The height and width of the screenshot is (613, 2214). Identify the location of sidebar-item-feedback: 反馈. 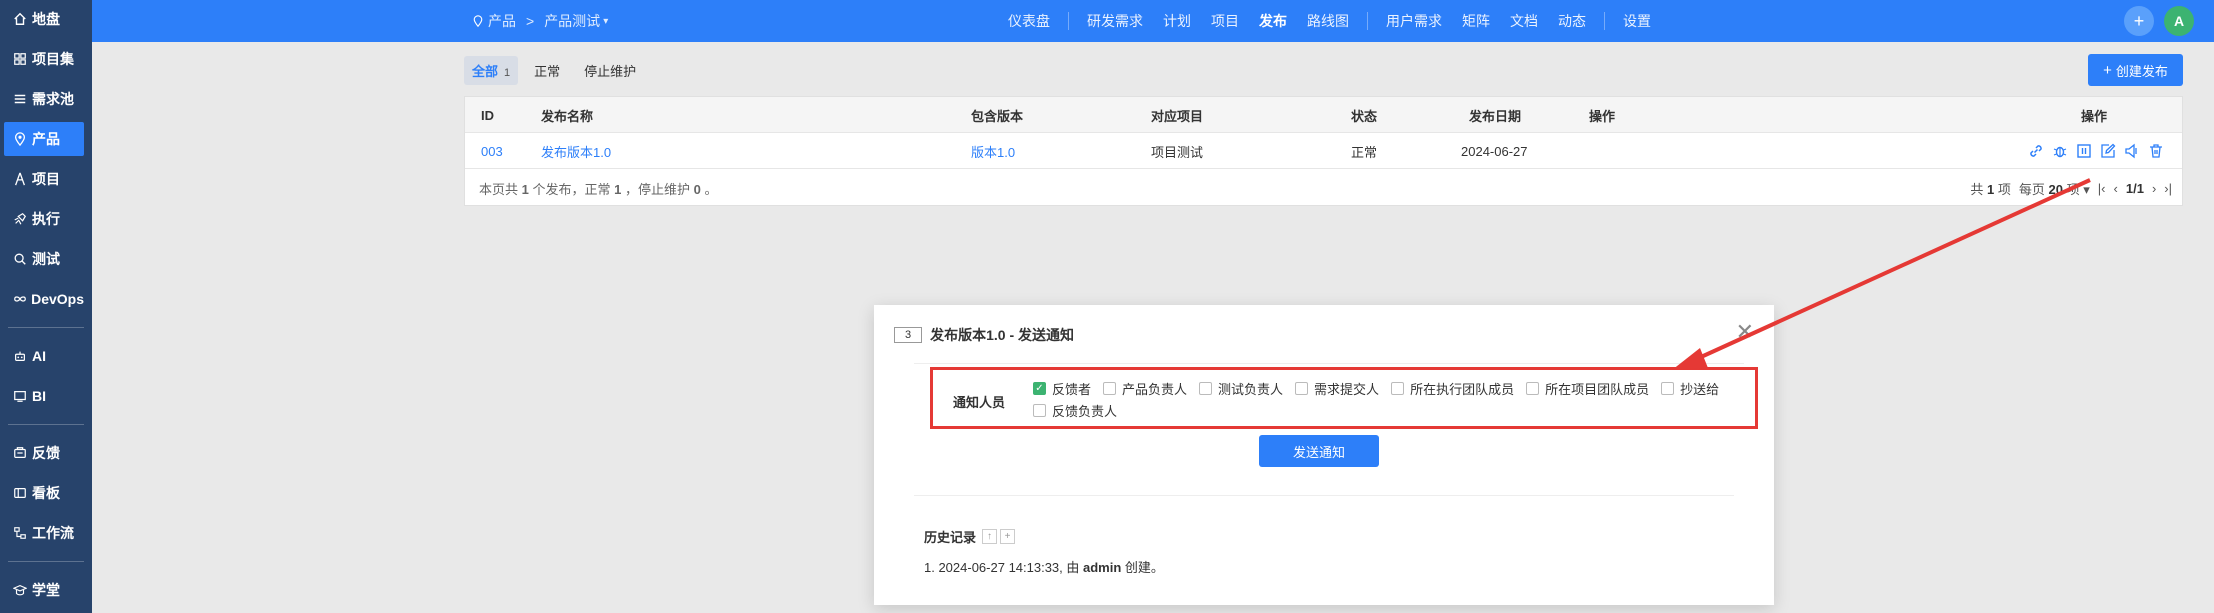
(44, 453).